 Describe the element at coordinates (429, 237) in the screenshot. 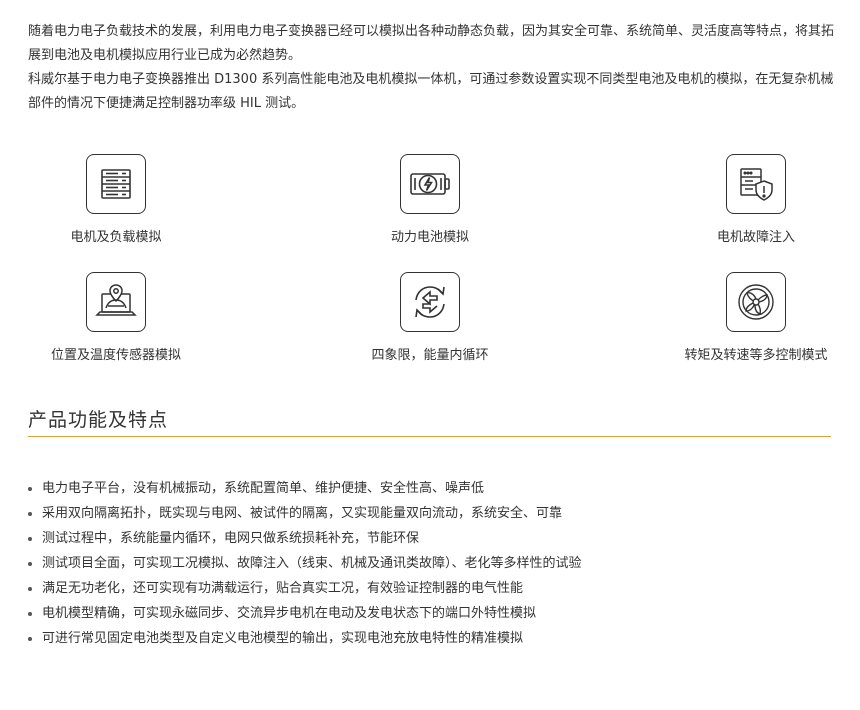

I see `feature-label: 动力电池模拟` at that location.